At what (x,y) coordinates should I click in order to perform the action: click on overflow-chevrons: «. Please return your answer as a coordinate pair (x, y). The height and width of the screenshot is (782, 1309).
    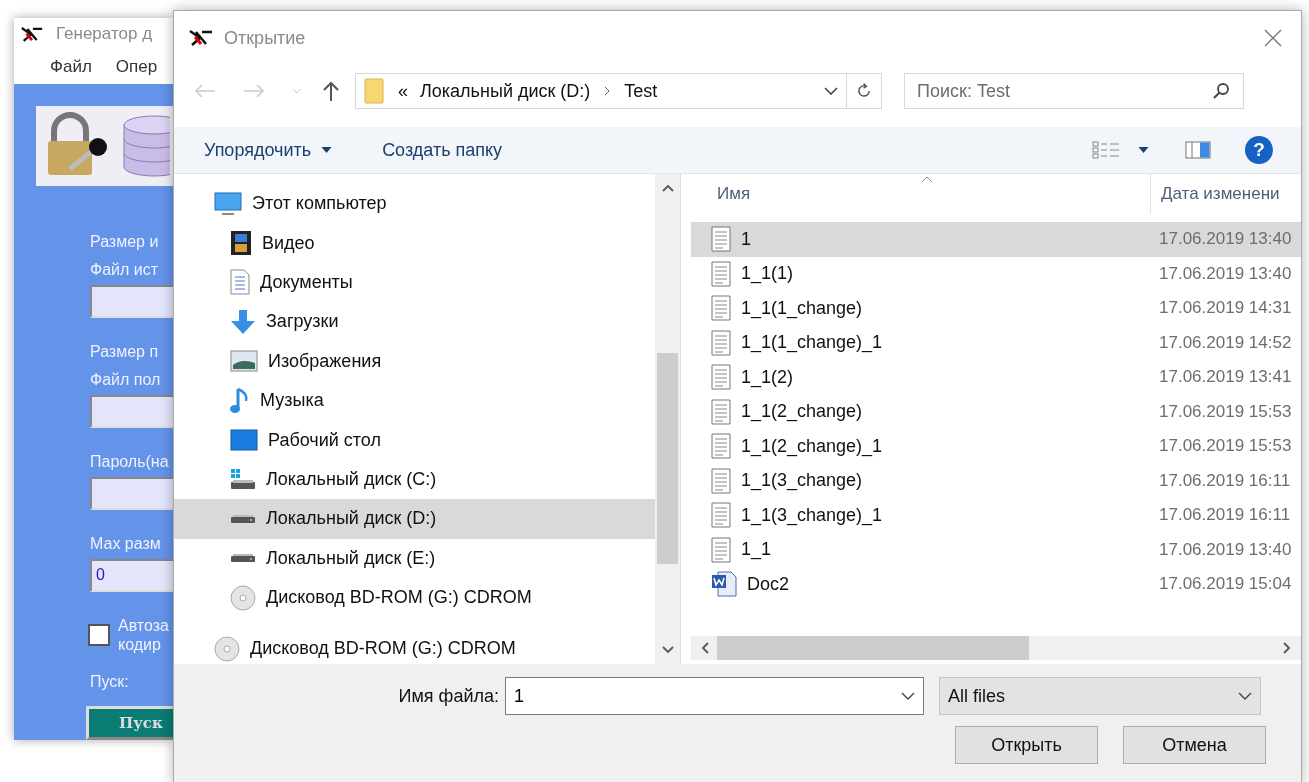
    Looking at the image, I should click on (403, 91).